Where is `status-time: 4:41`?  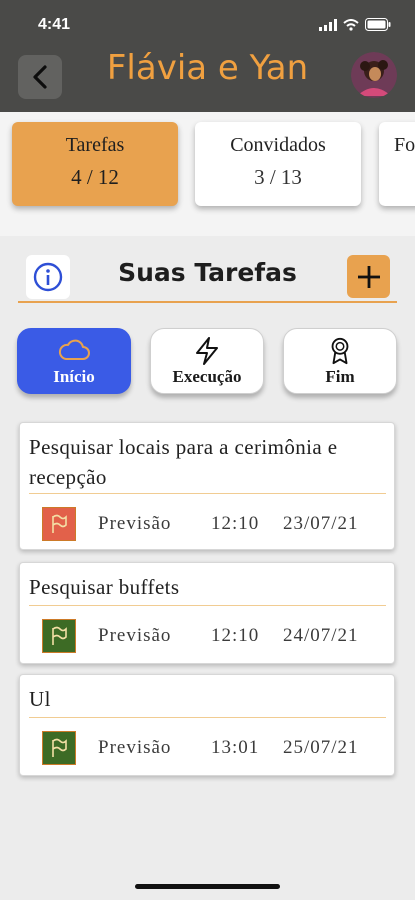
status-time: 4:41 is located at coordinates (54, 24).